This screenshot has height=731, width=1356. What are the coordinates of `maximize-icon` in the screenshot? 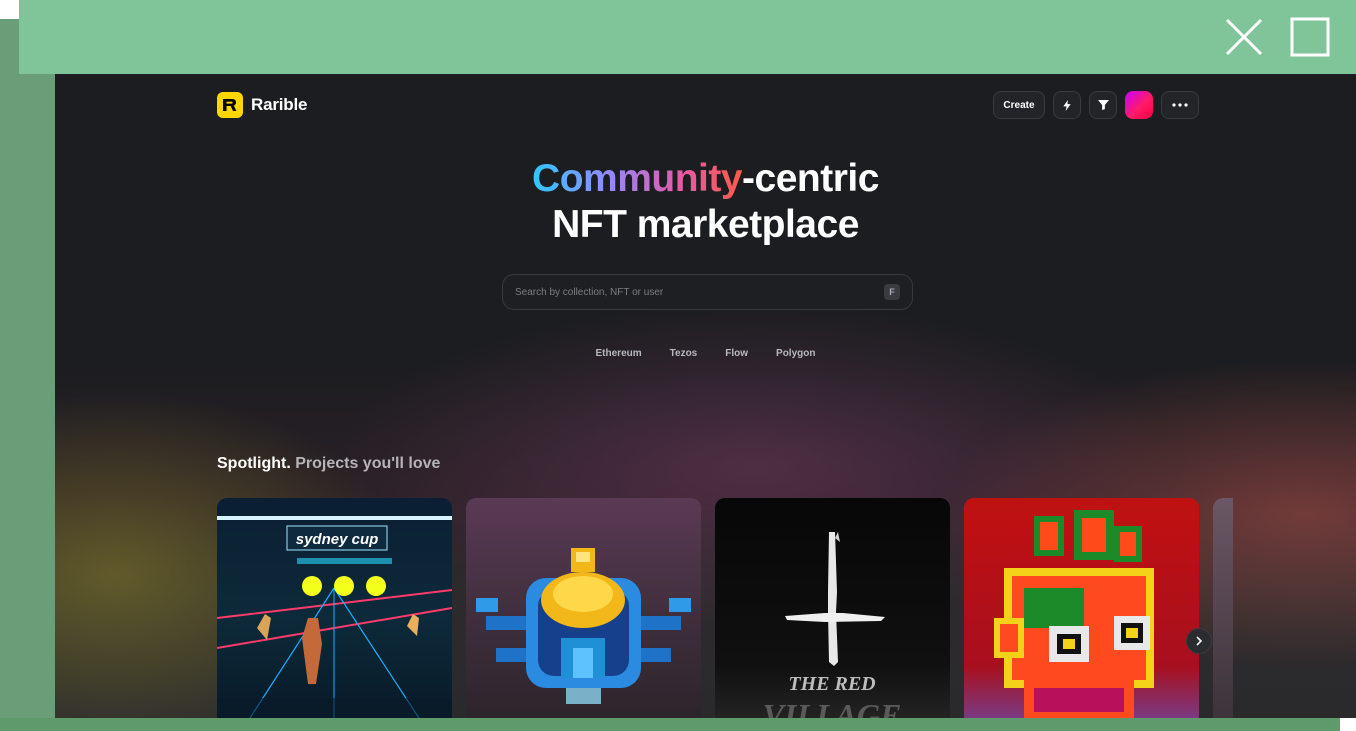 It's located at (1310, 37).